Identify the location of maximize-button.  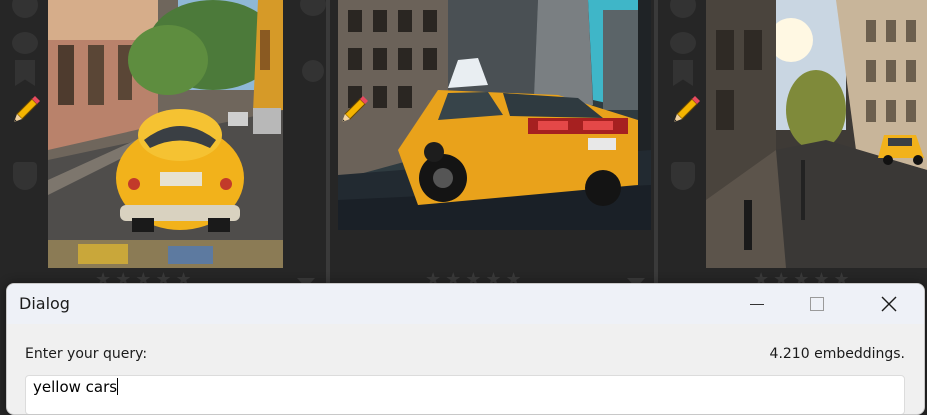
(817, 304).